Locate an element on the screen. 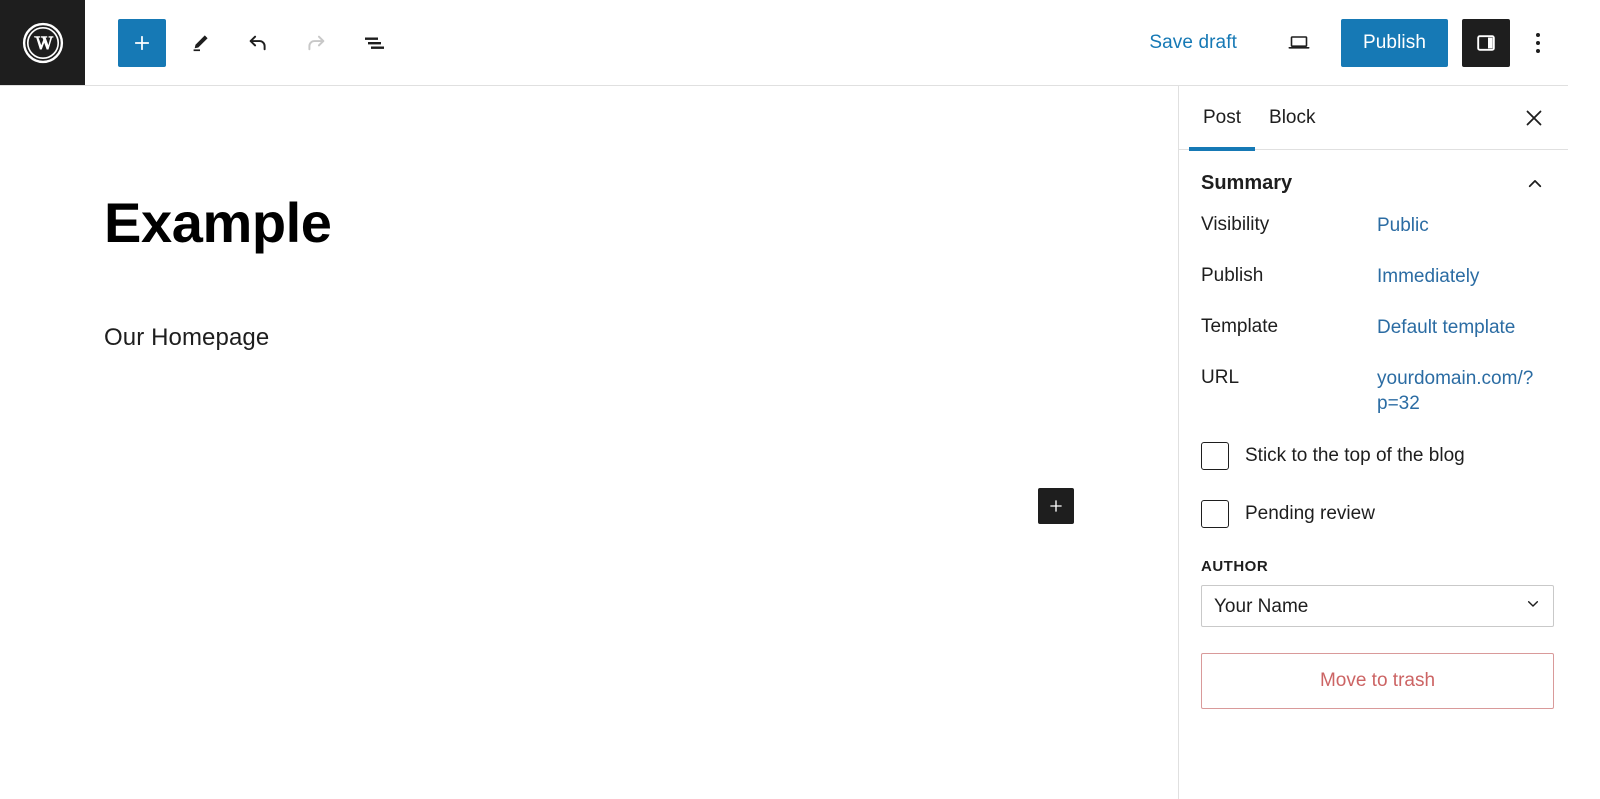  meta-row-visibility: Visibility Public is located at coordinates (1373, 225).